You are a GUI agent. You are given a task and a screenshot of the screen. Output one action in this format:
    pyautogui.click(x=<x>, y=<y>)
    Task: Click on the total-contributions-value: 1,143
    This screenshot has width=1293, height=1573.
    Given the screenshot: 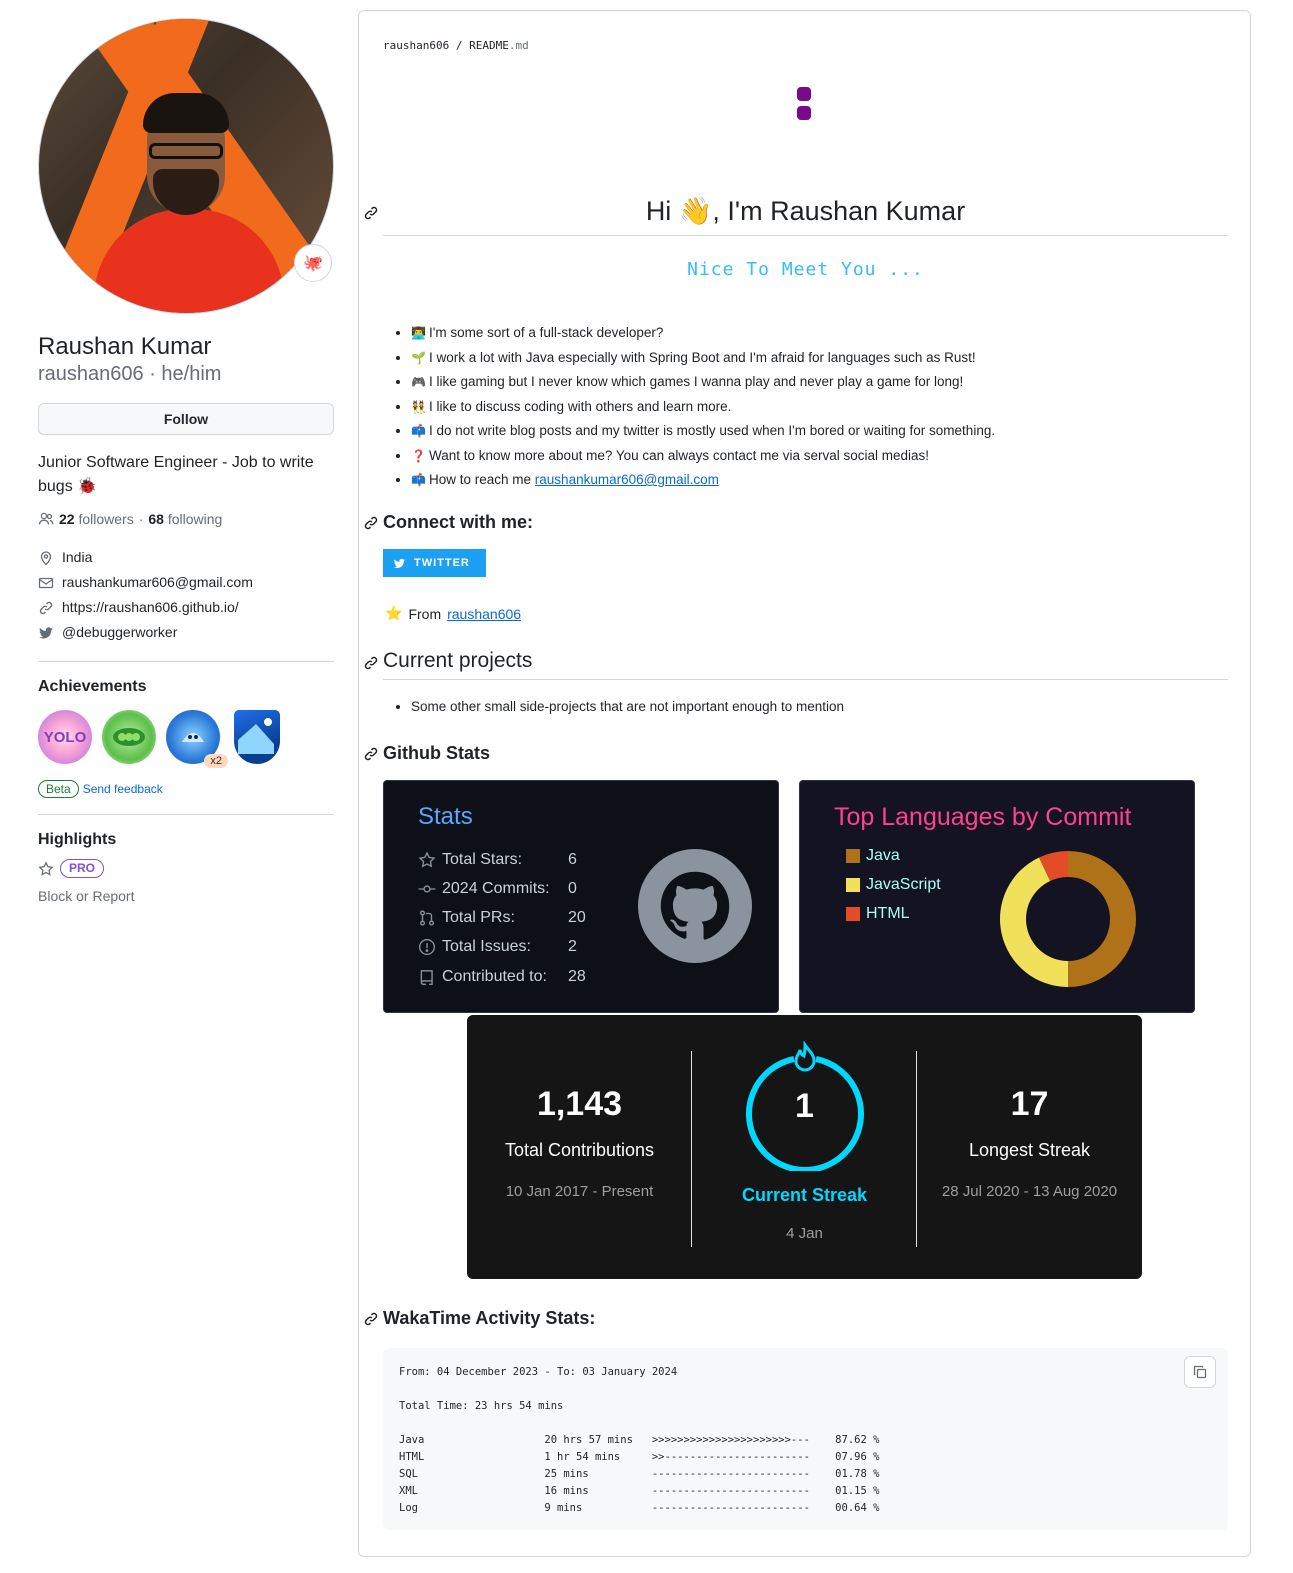 What is the action you would take?
    pyautogui.click(x=579, y=1104)
    